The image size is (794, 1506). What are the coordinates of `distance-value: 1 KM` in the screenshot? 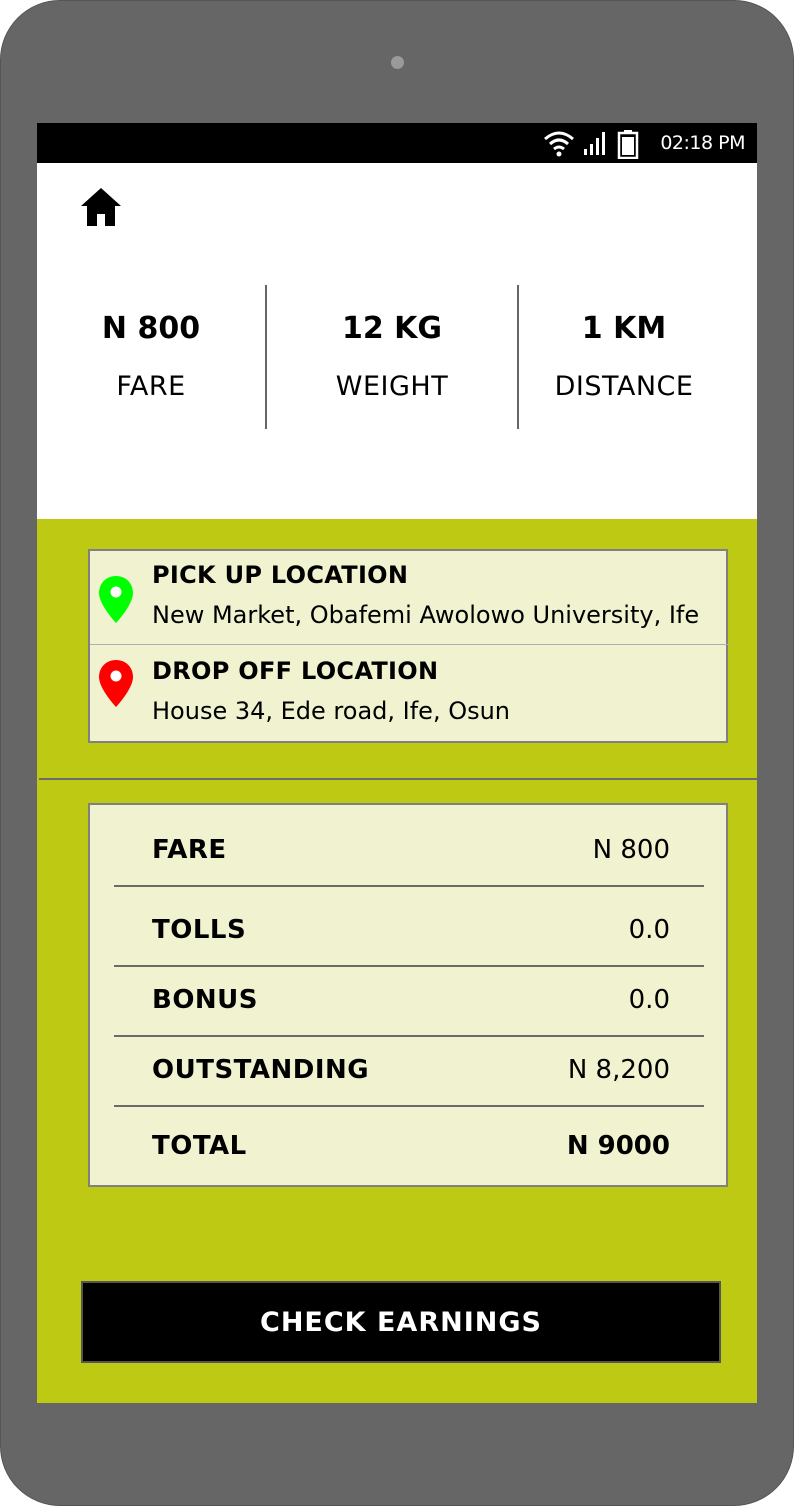 It's located at (624, 328).